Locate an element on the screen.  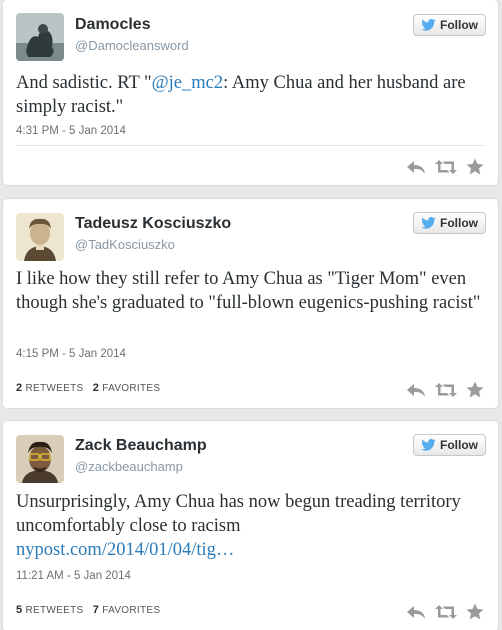
tweet-stats: 2 RETWEETS 2 FAVORITES is located at coordinates (88, 388).